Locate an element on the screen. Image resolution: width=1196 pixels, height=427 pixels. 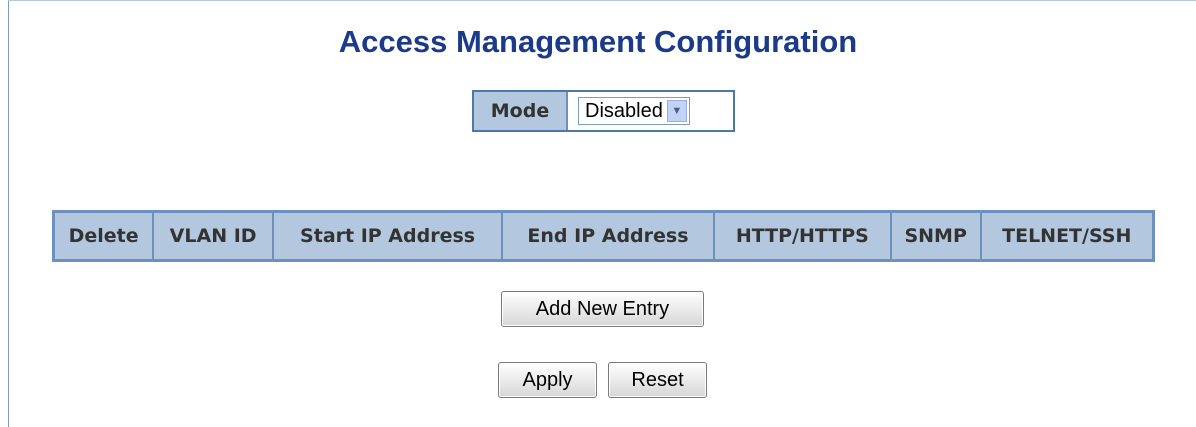
add-new-entry-button: Add New Entry is located at coordinates (602, 309).